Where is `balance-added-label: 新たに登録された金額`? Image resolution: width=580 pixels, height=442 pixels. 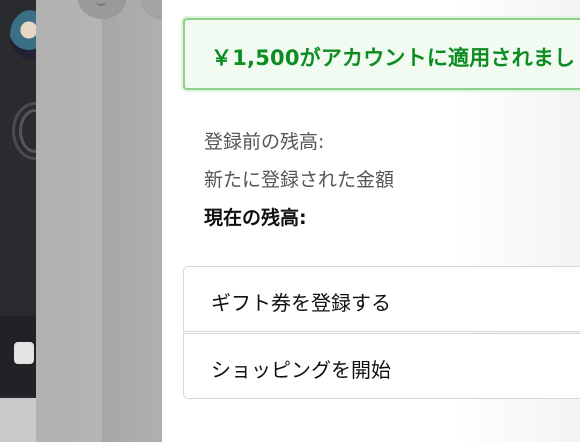 balance-added-label: 新たに登録された金額 is located at coordinates (299, 180).